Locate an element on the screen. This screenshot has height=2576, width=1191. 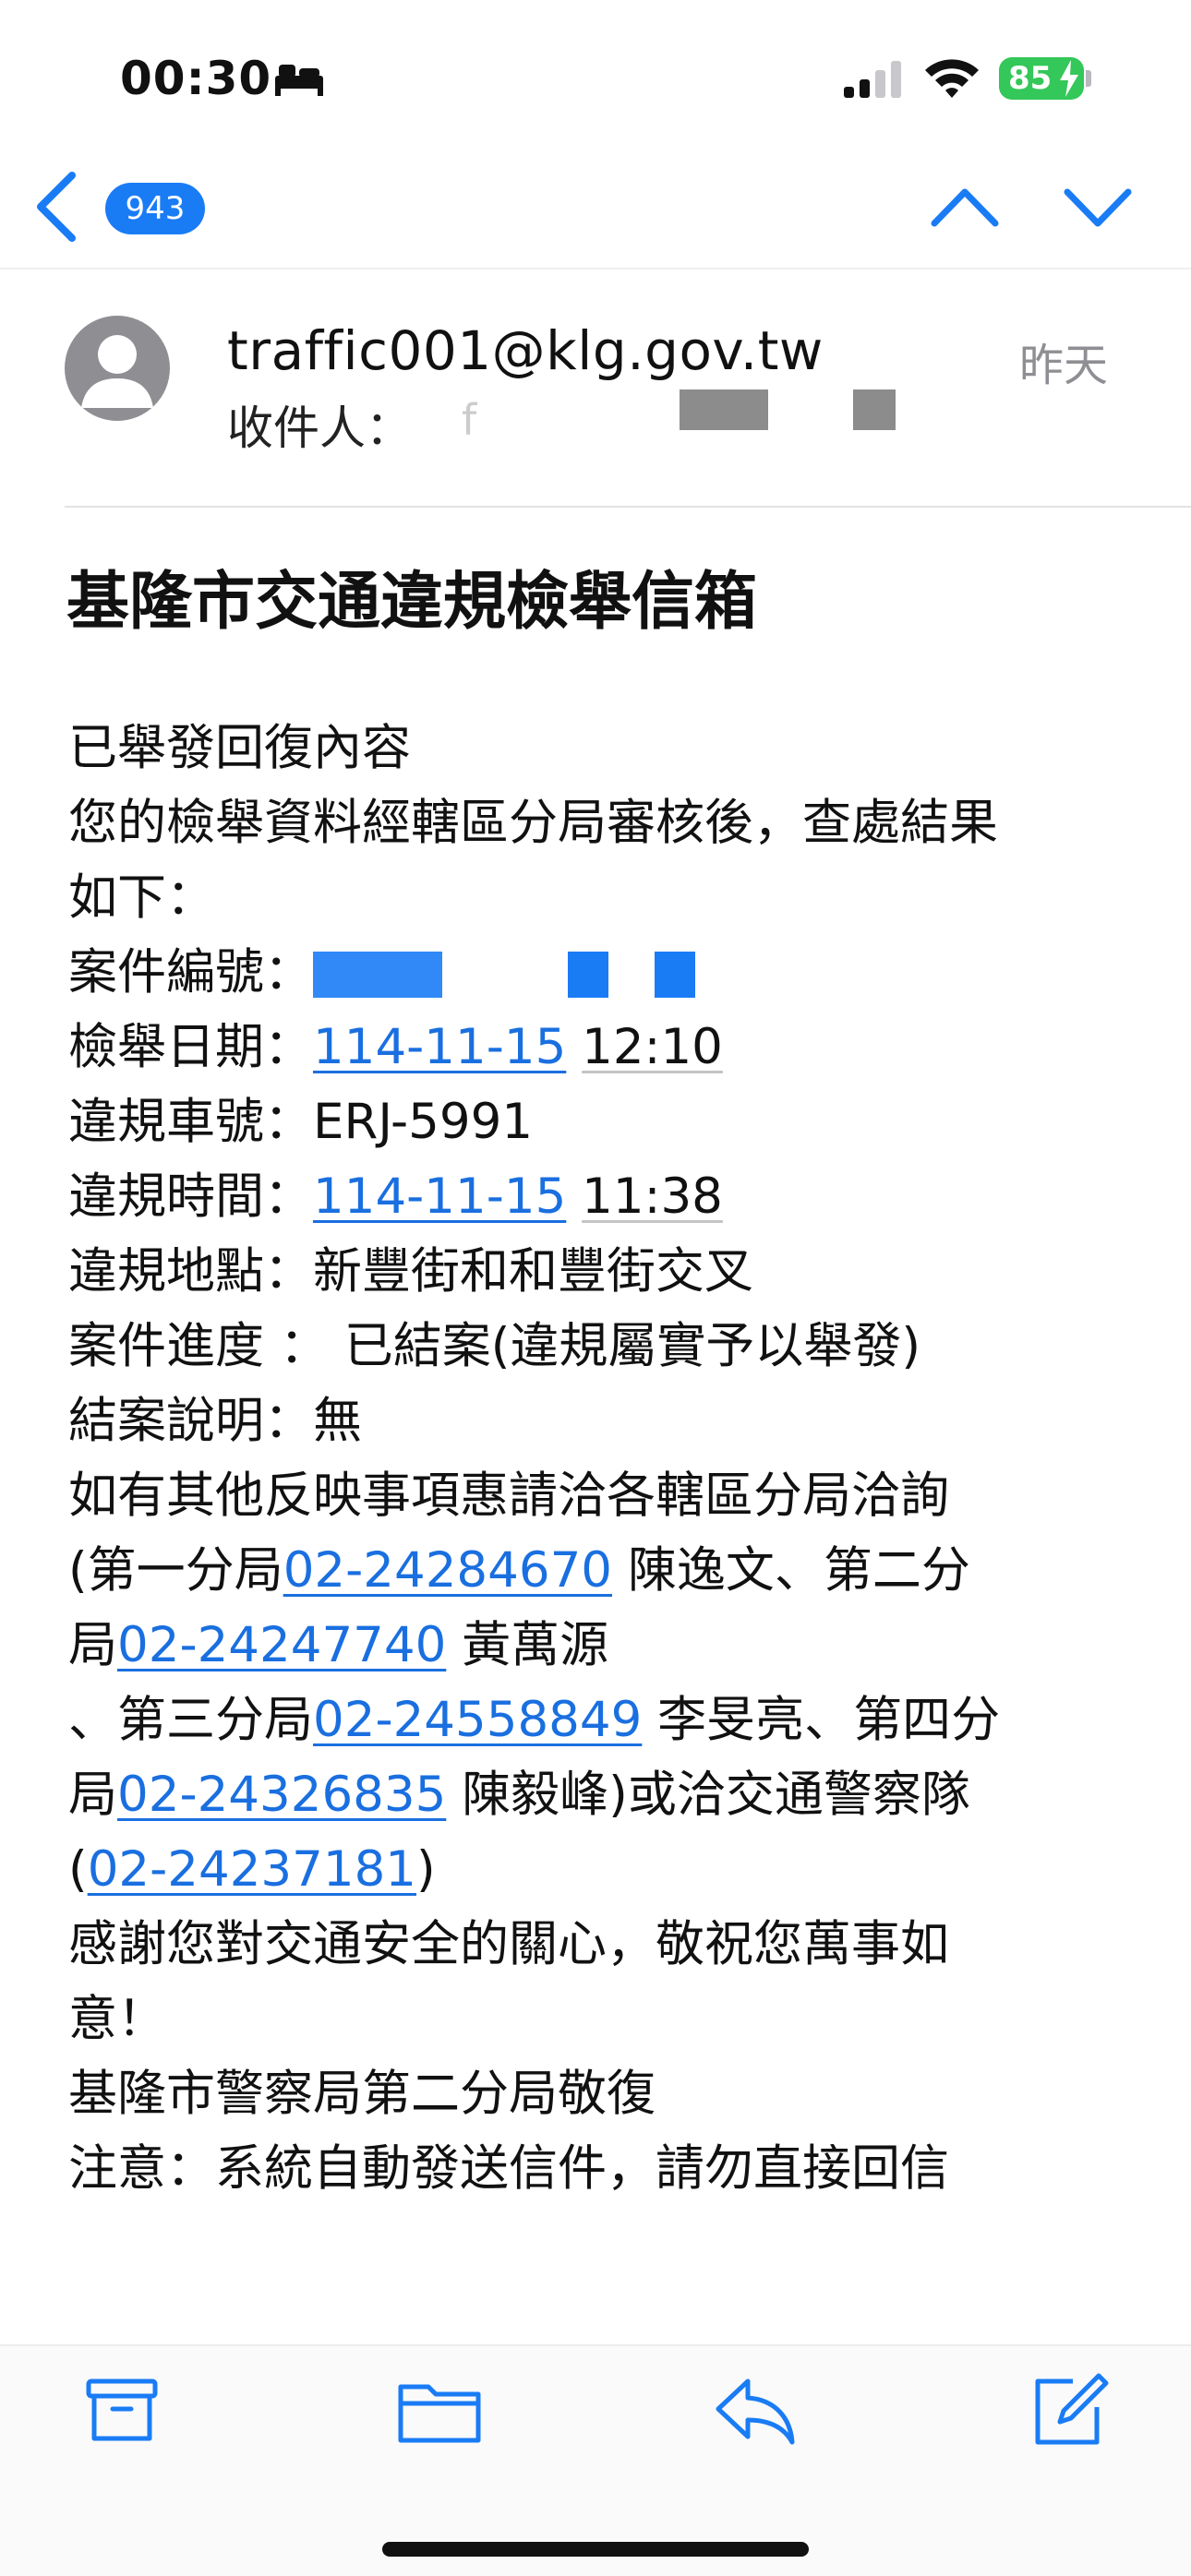
person-icon is located at coordinates (117, 372).